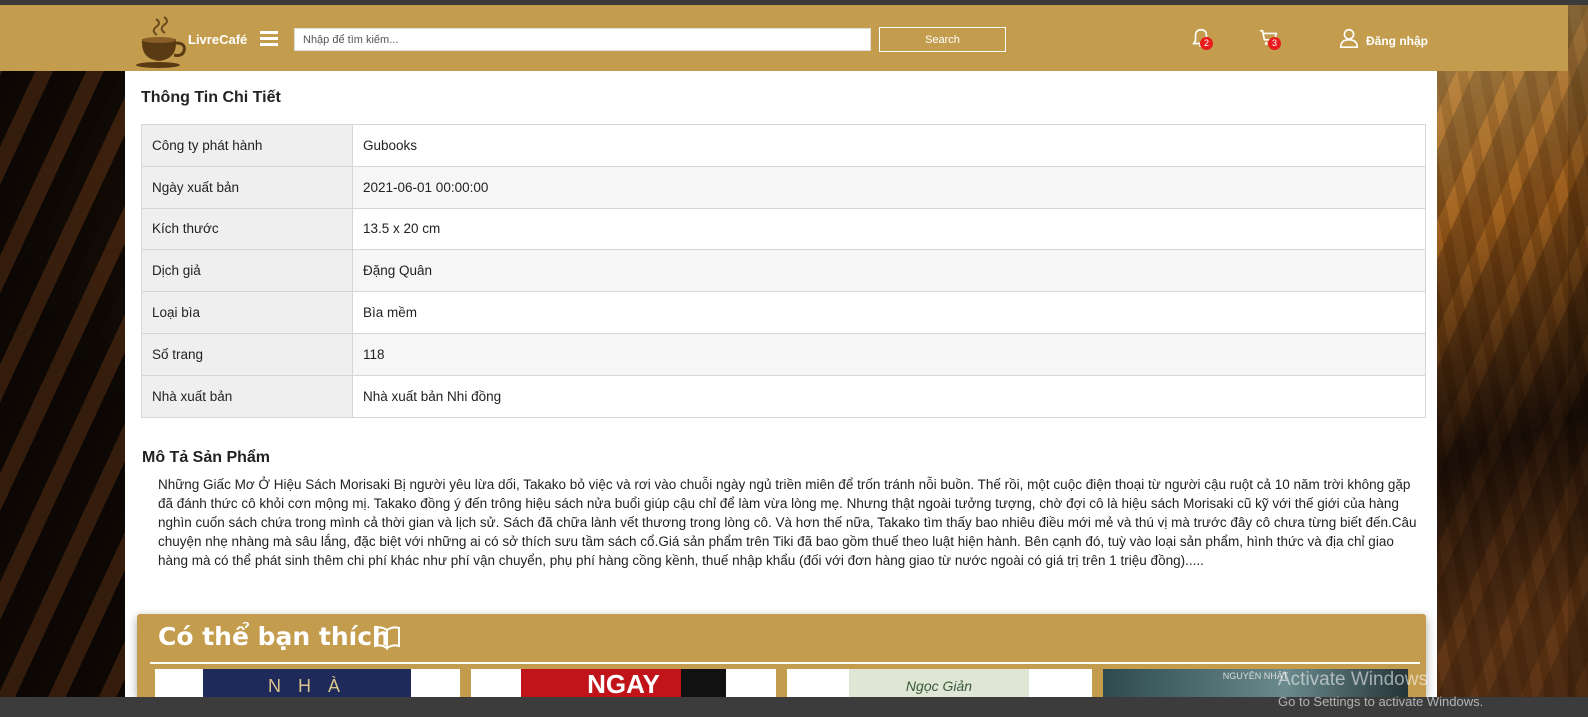 The height and width of the screenshot is (717, 1588). I want to click on row-value: Đặng Quân, so click(889, 271).